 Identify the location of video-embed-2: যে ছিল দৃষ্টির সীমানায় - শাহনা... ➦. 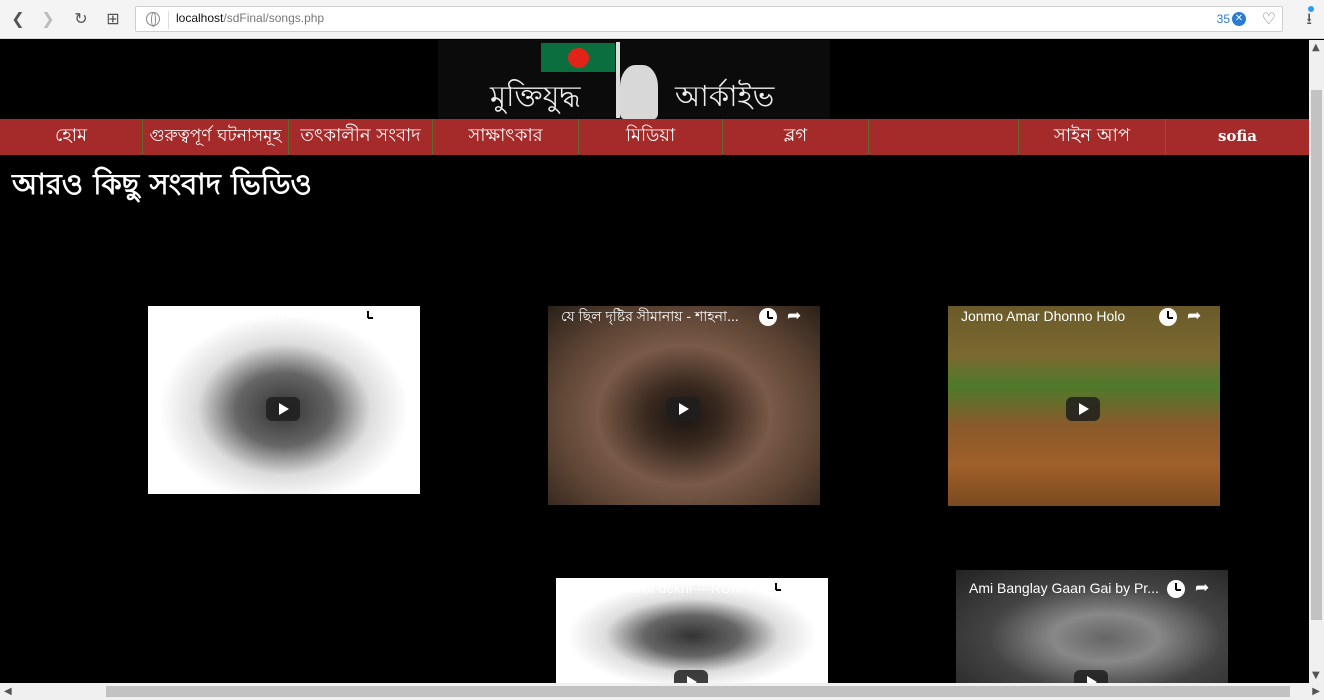
(684, 405).